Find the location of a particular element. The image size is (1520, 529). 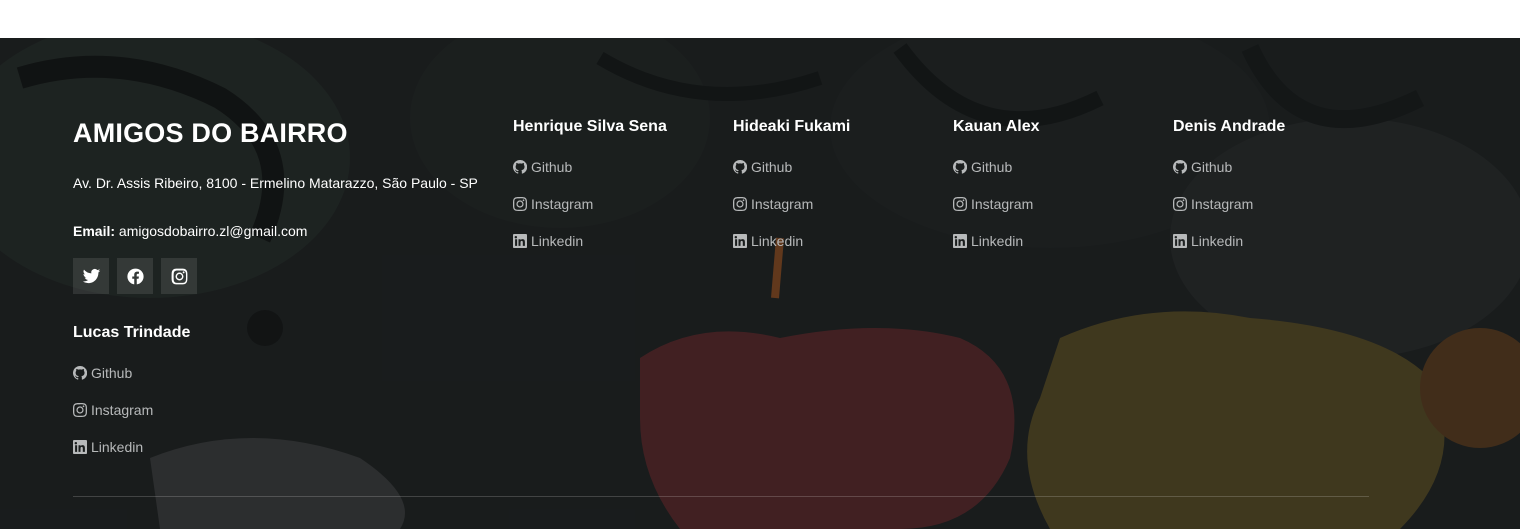

footer-divider is located at coordinates (721, 496).